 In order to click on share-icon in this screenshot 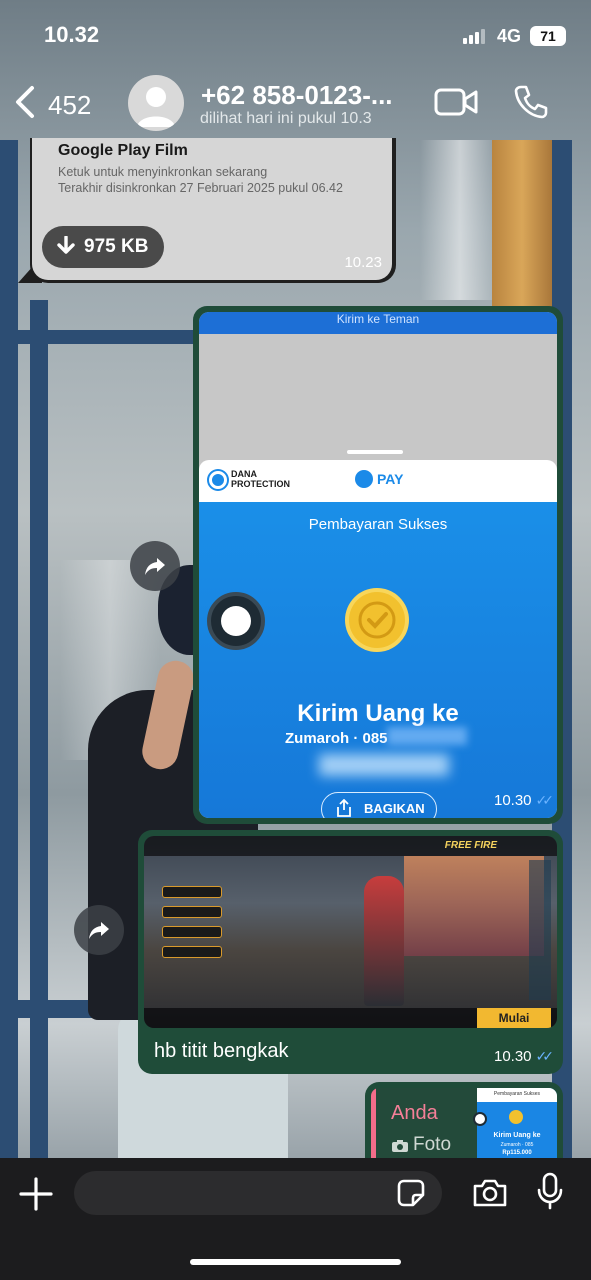, I will do `click(344, 808)`.